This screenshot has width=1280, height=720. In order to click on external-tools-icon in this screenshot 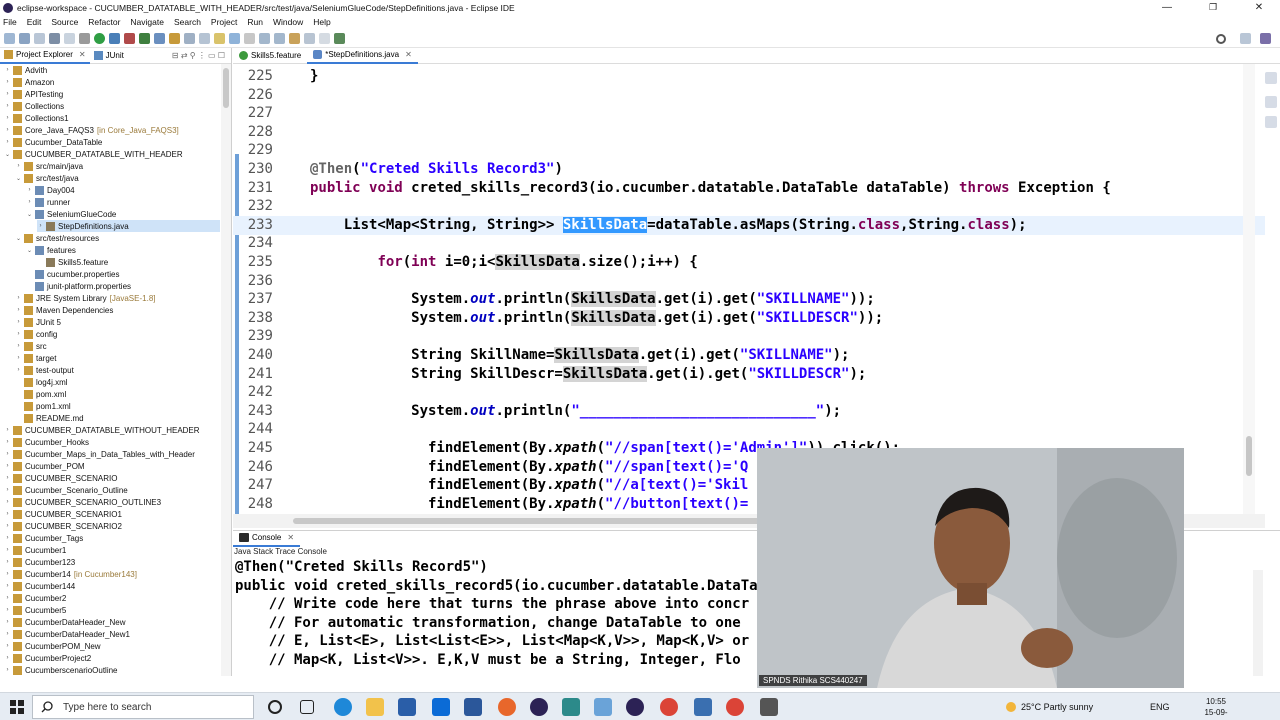, I will do `click(129, 38)`.